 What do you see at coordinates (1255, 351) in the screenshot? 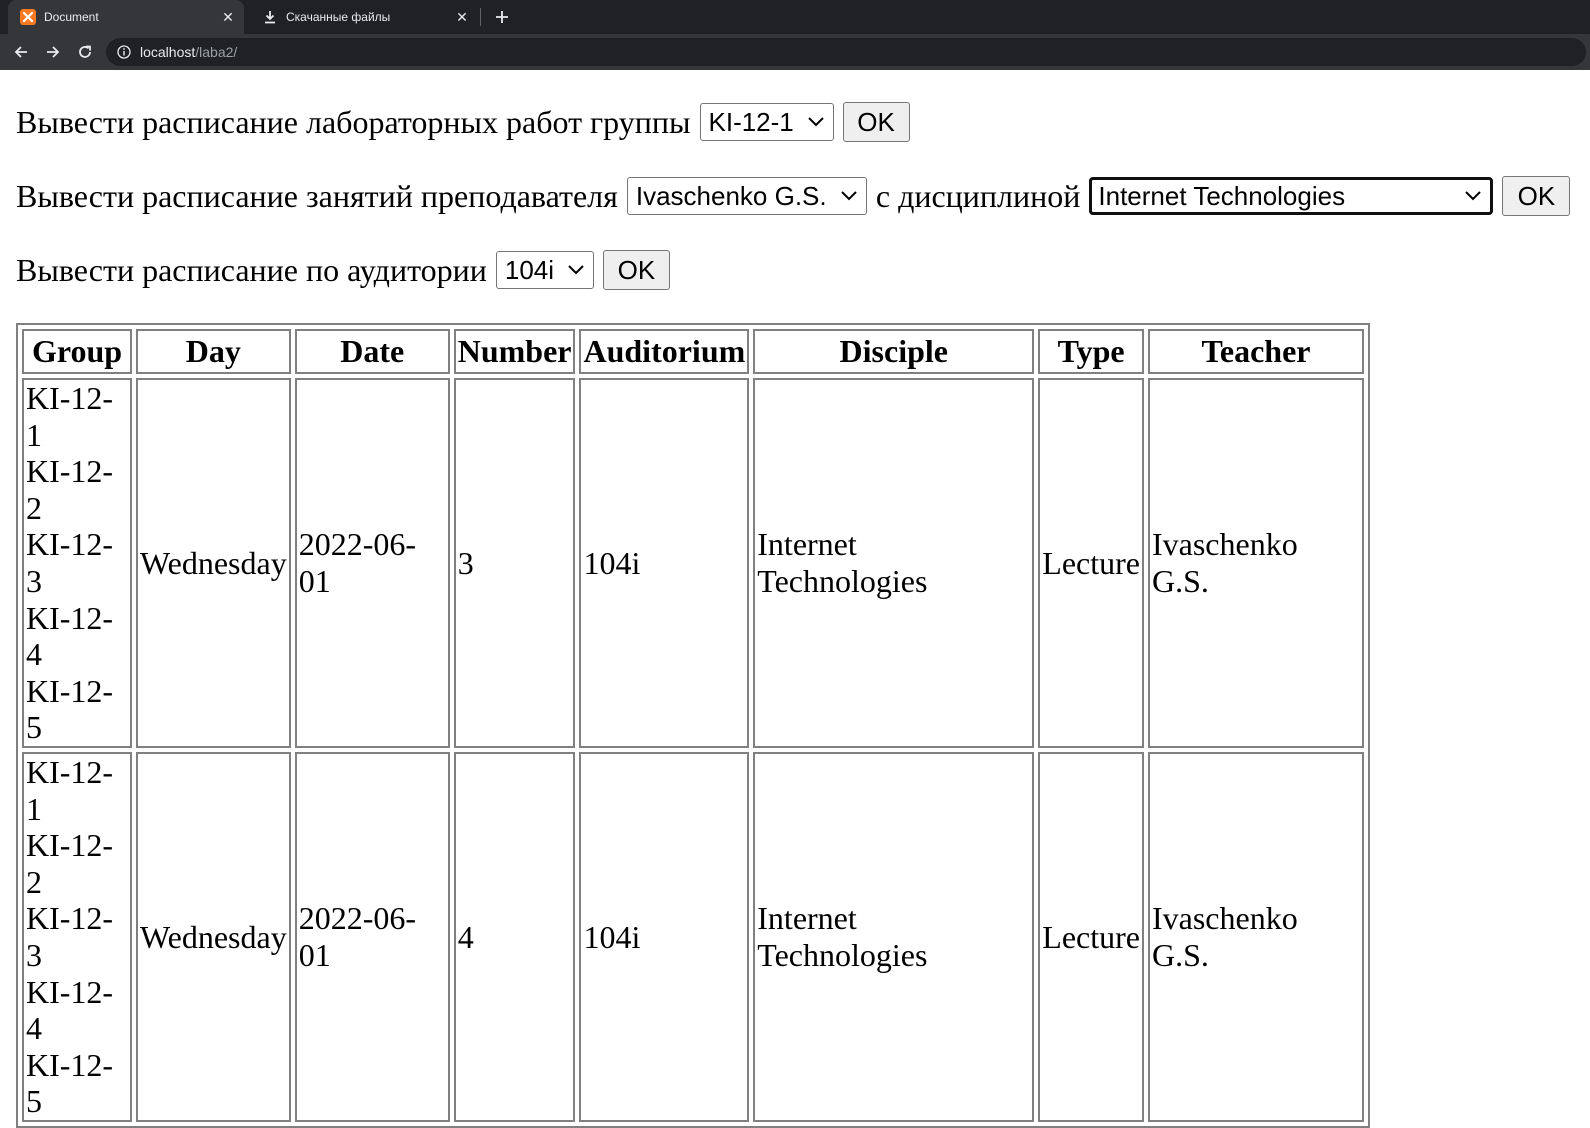
I see `column-header-teacher: Teacher` at bounding box center [1255, 351].